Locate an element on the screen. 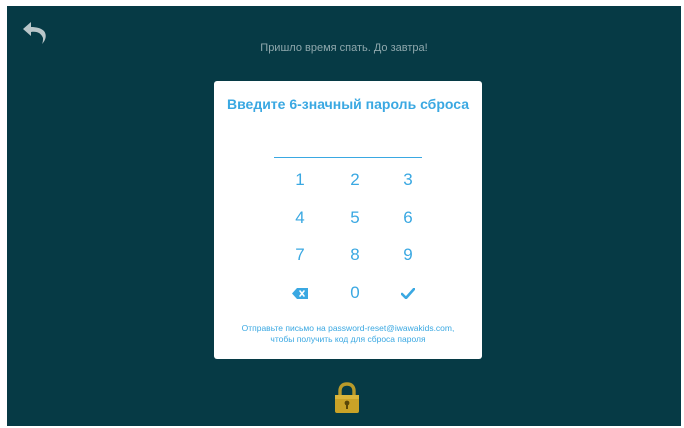 The image size is (684, 428). backspace-icon is located at coordinates (300, 294).